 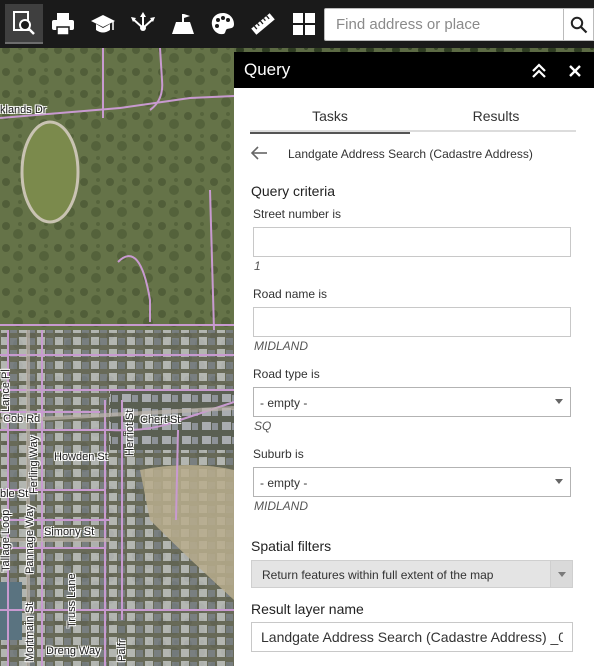 What do you see at coordinates (73, 651) in the screenshot?
I see `street-label: Dreng Way` at bounding box center [73, 651].